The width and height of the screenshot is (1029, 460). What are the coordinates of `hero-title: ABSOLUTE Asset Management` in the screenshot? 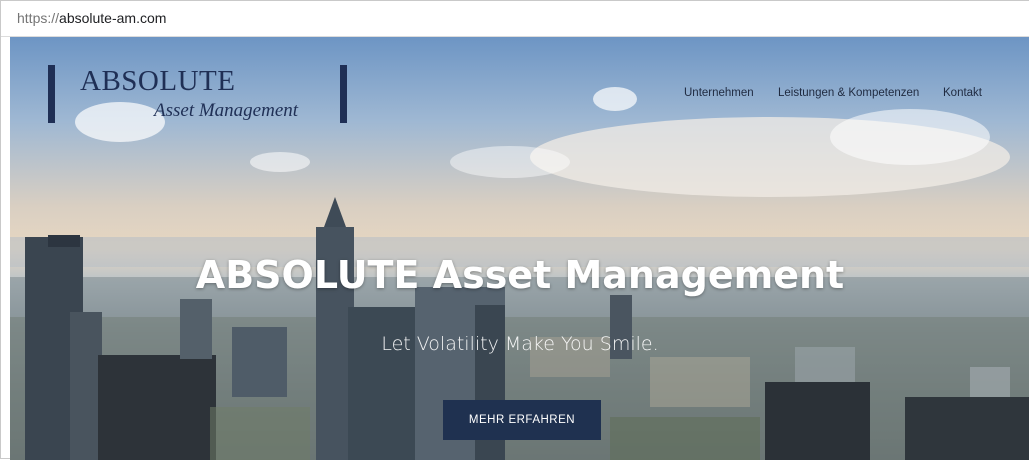 It's located at (520, 275).